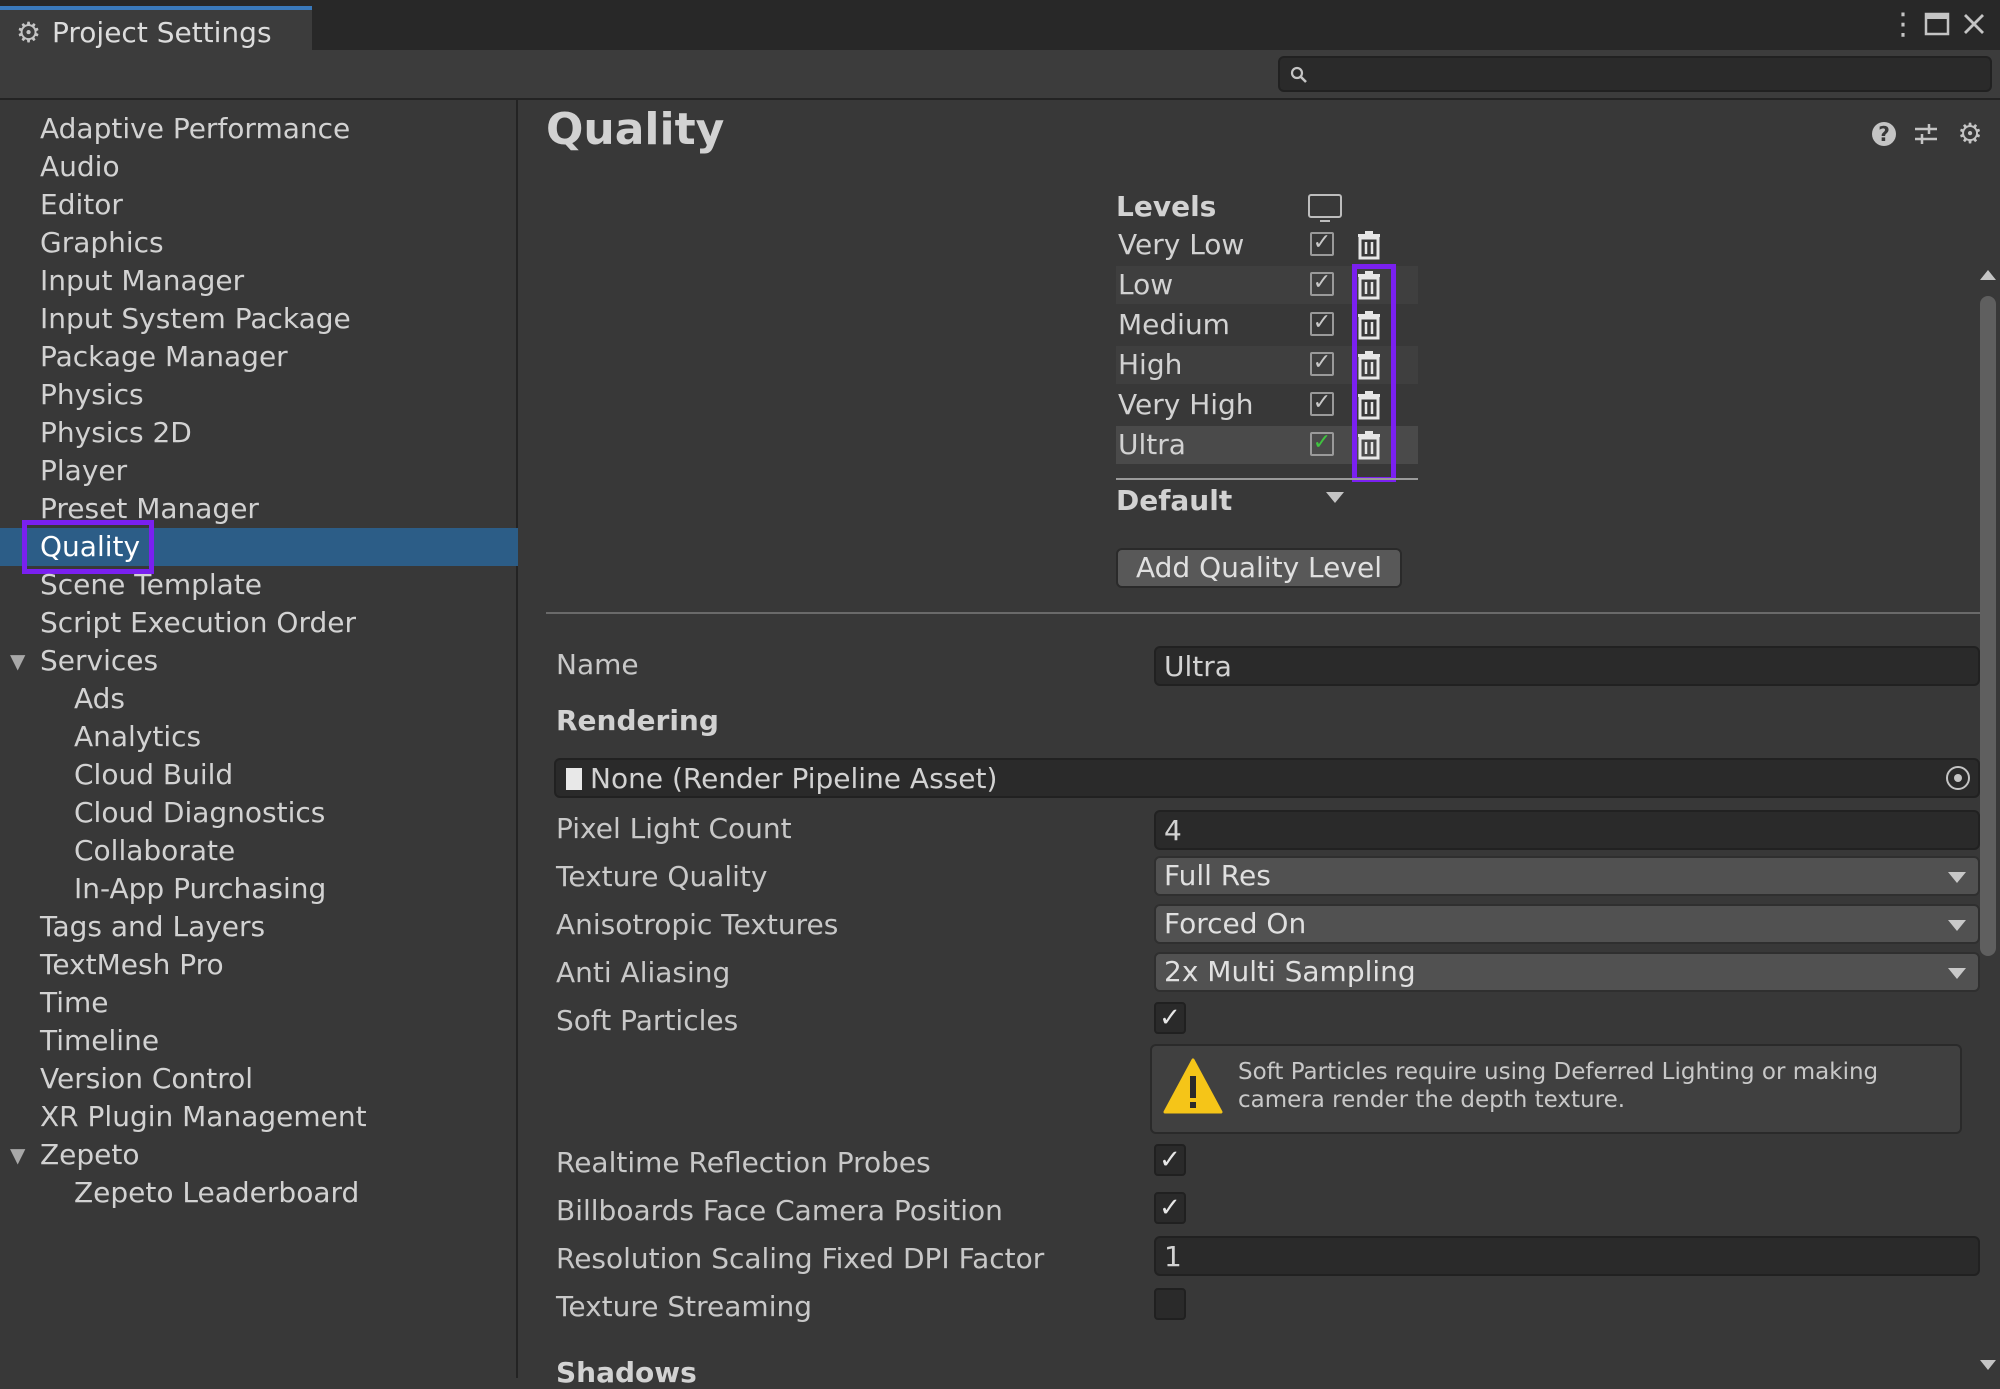 The image size is (2000, 1389). What do you see at coordinates (1567, 1256) in the screenshot?
I see `dpi-factor-field: 1` at bounding box center [1567, 1256].